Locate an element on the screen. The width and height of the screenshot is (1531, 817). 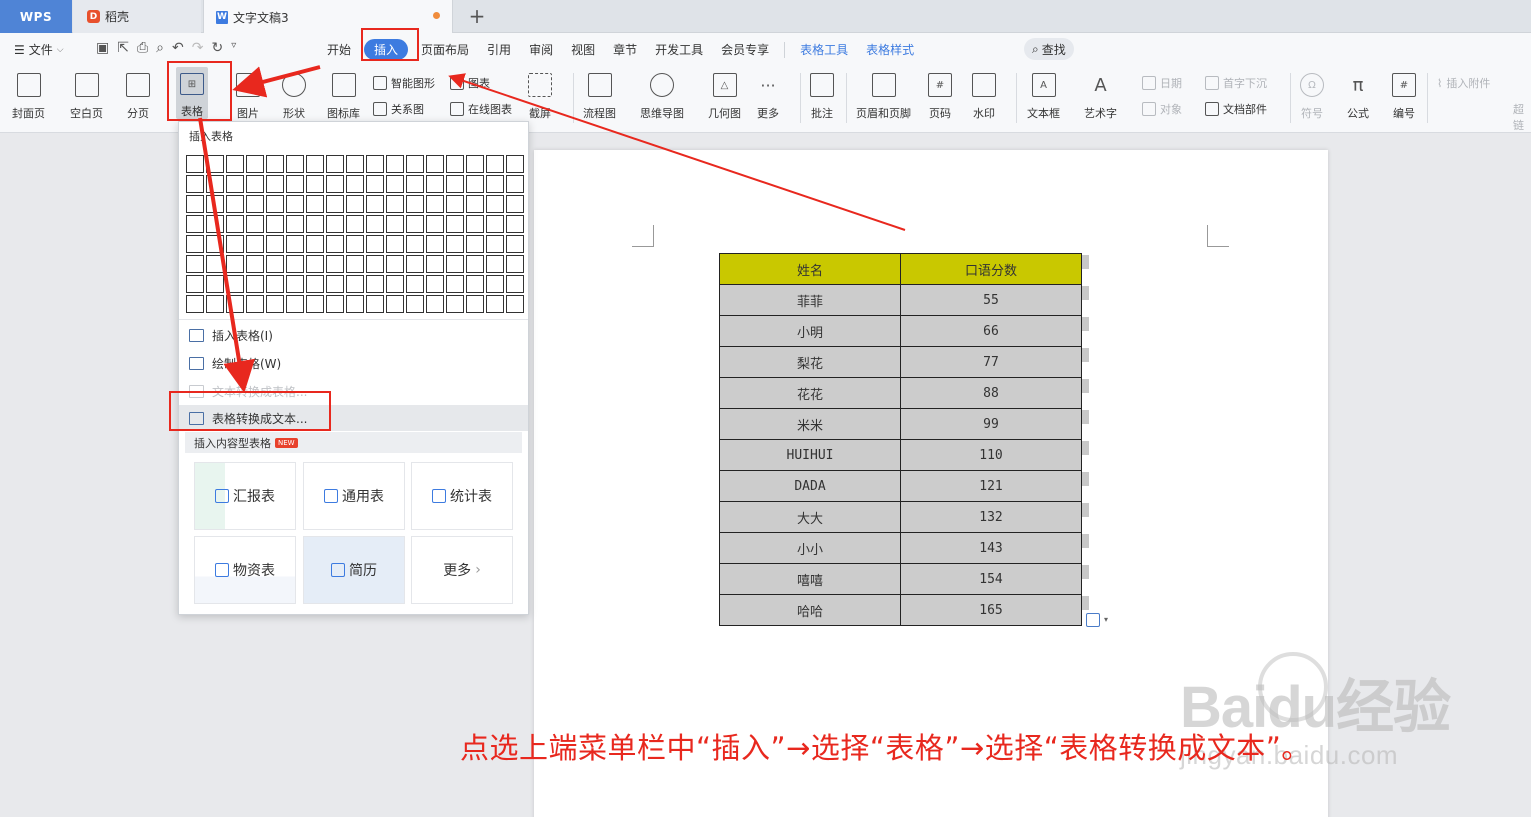
table-cell: 小小 is located at coordinates (810, 548).